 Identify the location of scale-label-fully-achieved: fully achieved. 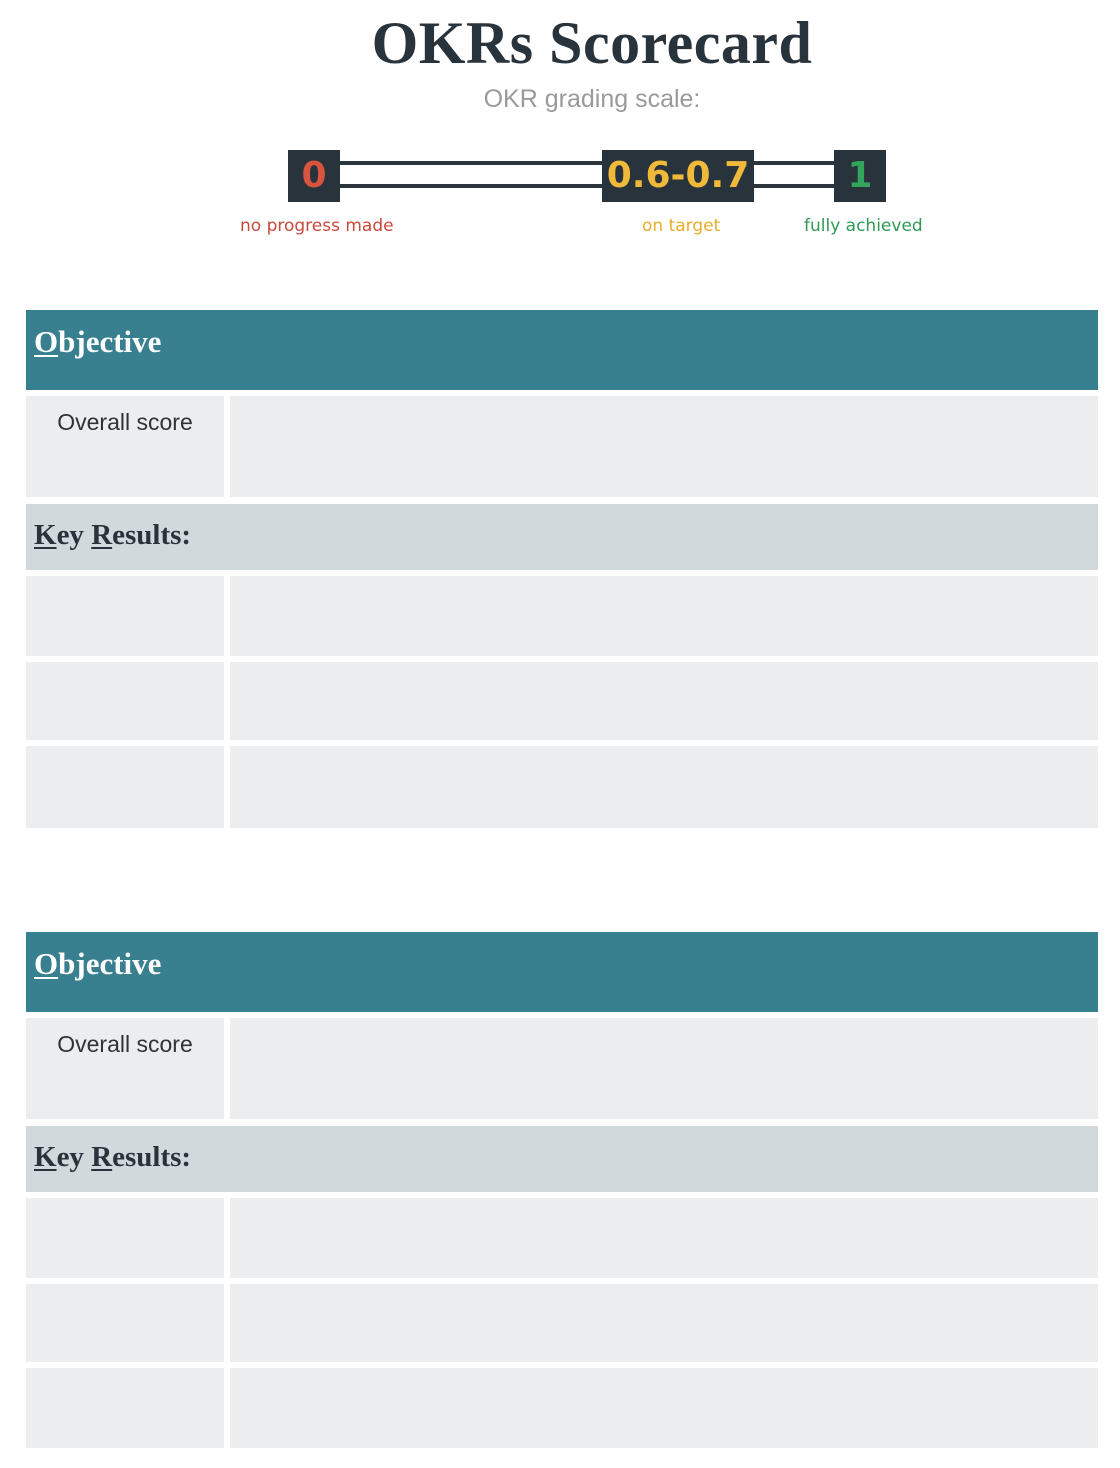
(863, 226).